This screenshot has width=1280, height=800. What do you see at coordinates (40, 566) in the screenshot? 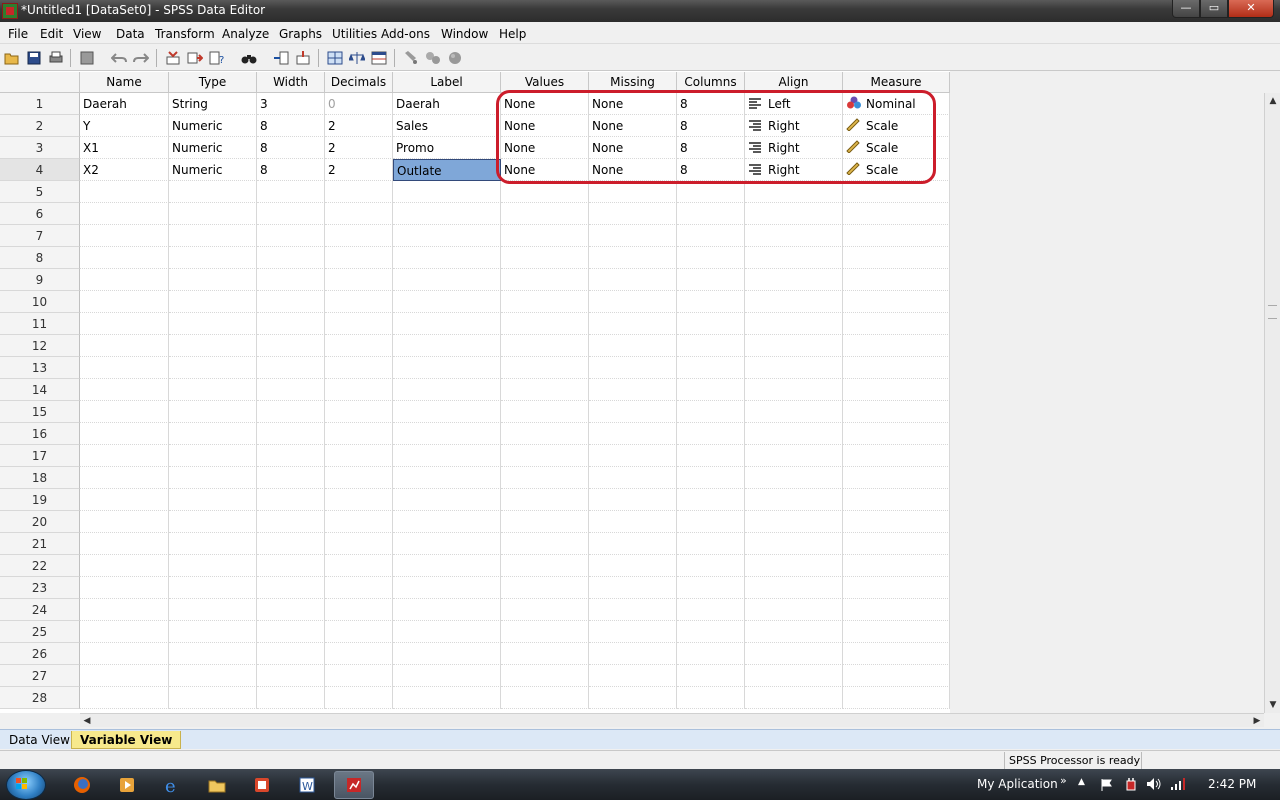
I see `row-header: 22` at bounding box center [40, 566].